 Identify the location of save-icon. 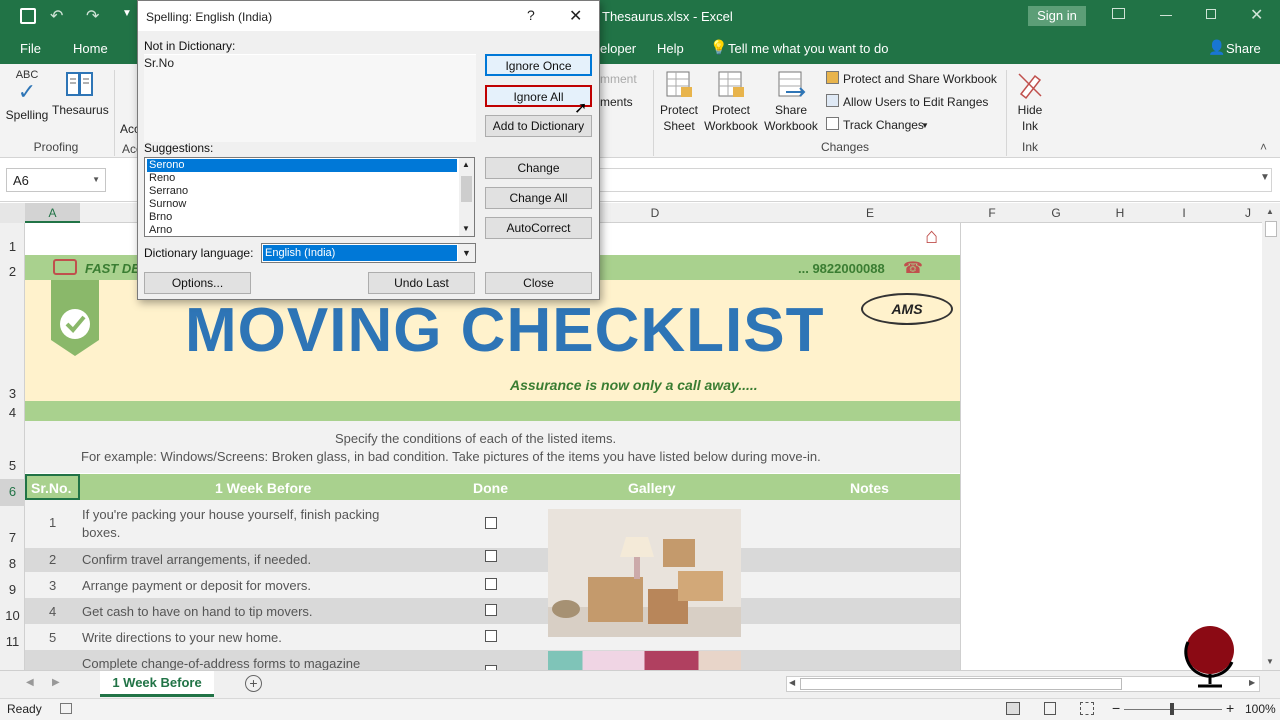
(28, 16).